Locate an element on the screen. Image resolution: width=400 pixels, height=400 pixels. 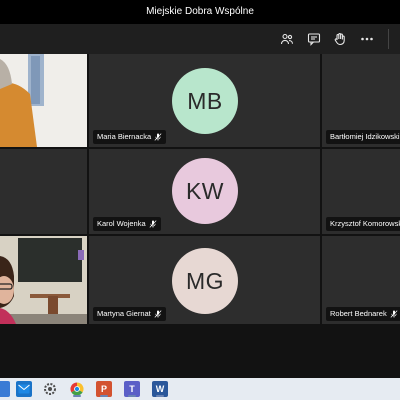
participant-name: Bartłomiej Idzikowski is located at coordinates (365, 136).